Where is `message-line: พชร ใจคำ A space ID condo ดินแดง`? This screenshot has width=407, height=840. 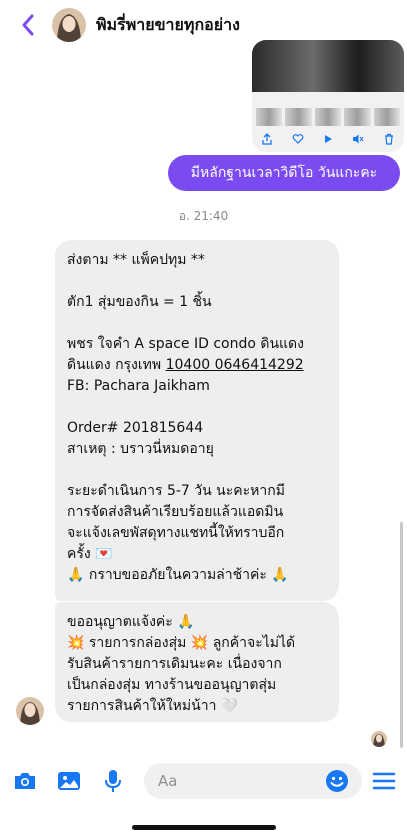 message-line: พชร ใจคำ A space ID condo ดินแดง is located at coordinates (185, 344).